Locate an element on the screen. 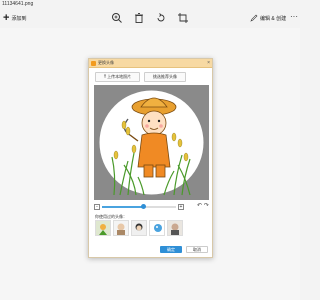 The height and width of the screenshot is (300, 320). more-options-button: ··· is located at coordinates (294, 17).